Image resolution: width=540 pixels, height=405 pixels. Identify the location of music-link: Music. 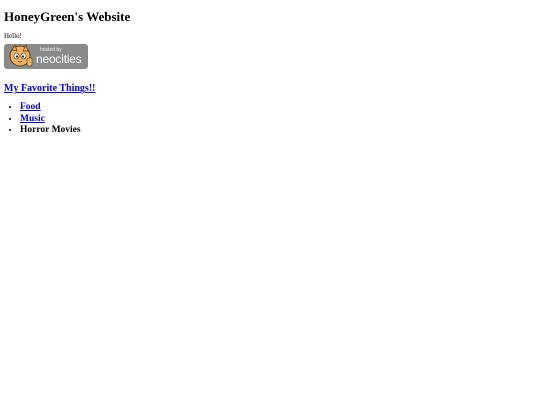
(32, 119).